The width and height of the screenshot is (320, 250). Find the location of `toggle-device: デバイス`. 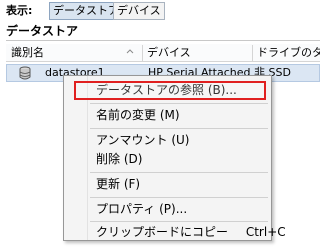

toggle-device: デバイス is located at coordinates (139, 11).